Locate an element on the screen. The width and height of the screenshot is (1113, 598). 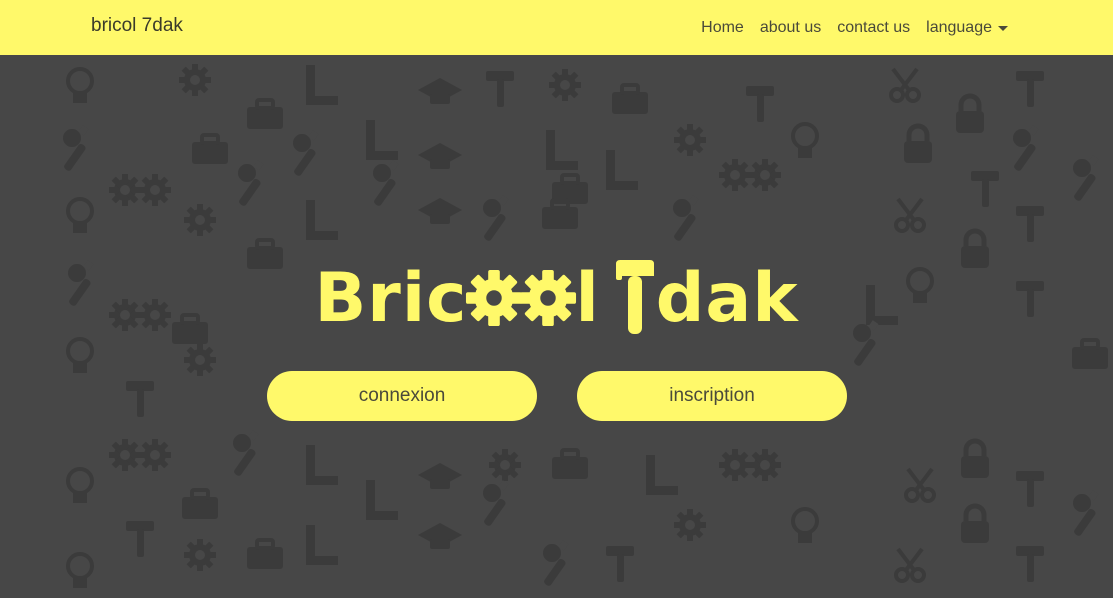
nav-links: Home about us contact us language is located at coordinates (854, 27).